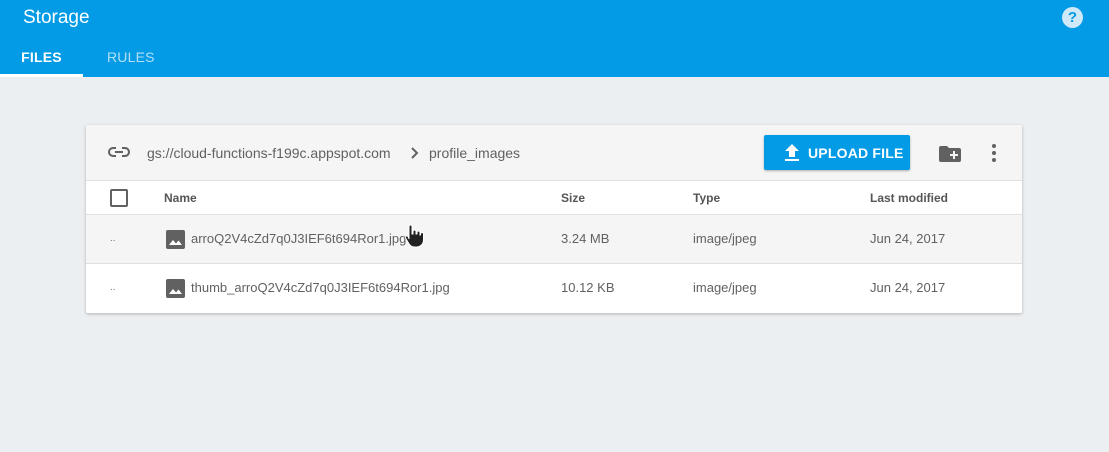 The image size is (1109, 452). What do you see at coordinates (56, 17) in the screenshot?
I see `page-title: Storage` at bounding box center [56, 17].